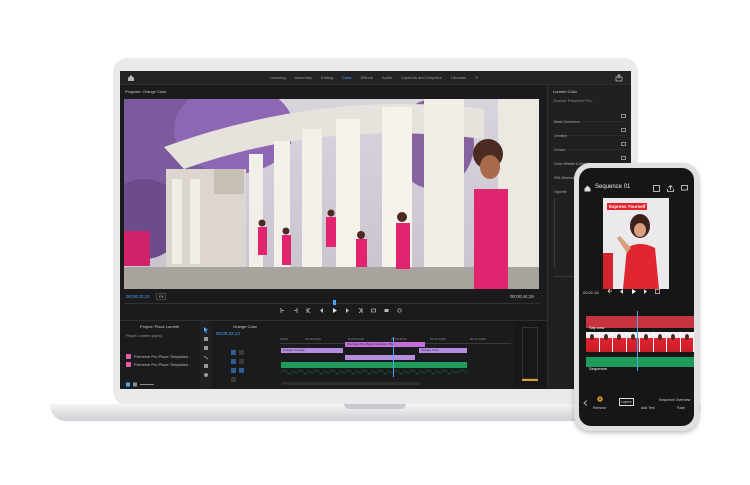 The height and width of the screenshot is (485, 750). Describe the element at coordinates (458, 78) in the screenshot. I see `workspace-tab-libraries: Libraries` at that location.